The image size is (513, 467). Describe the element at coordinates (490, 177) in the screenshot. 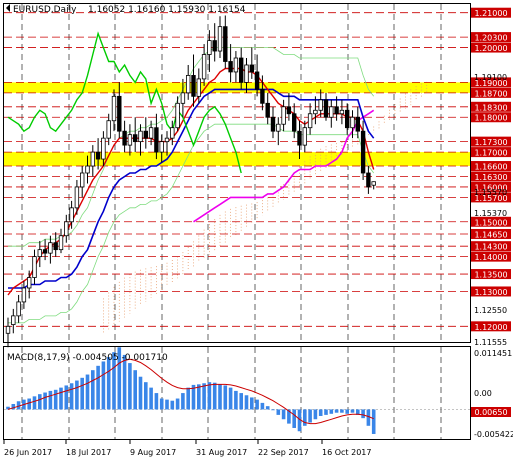

I see `level-price-label: 1.16300` at that location.